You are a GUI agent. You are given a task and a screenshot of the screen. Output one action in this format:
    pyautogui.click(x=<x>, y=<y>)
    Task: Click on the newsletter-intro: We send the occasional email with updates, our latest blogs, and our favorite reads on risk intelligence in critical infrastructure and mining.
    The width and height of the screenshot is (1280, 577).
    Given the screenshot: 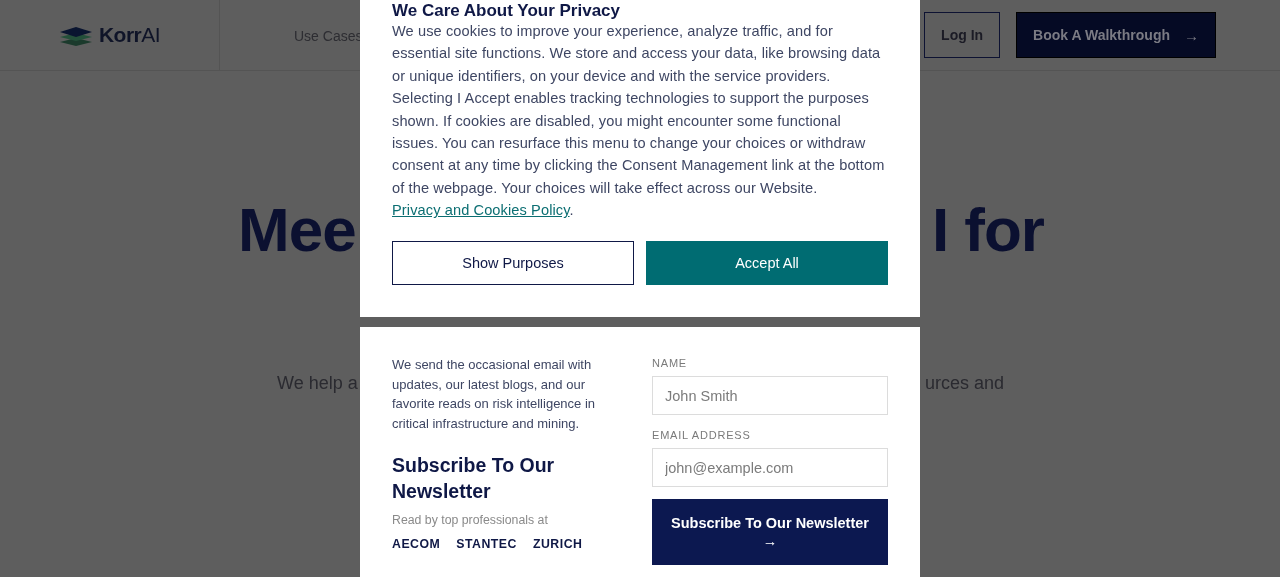 What is the action you would take?
    pyautogui.click(x=494, y=394)
    